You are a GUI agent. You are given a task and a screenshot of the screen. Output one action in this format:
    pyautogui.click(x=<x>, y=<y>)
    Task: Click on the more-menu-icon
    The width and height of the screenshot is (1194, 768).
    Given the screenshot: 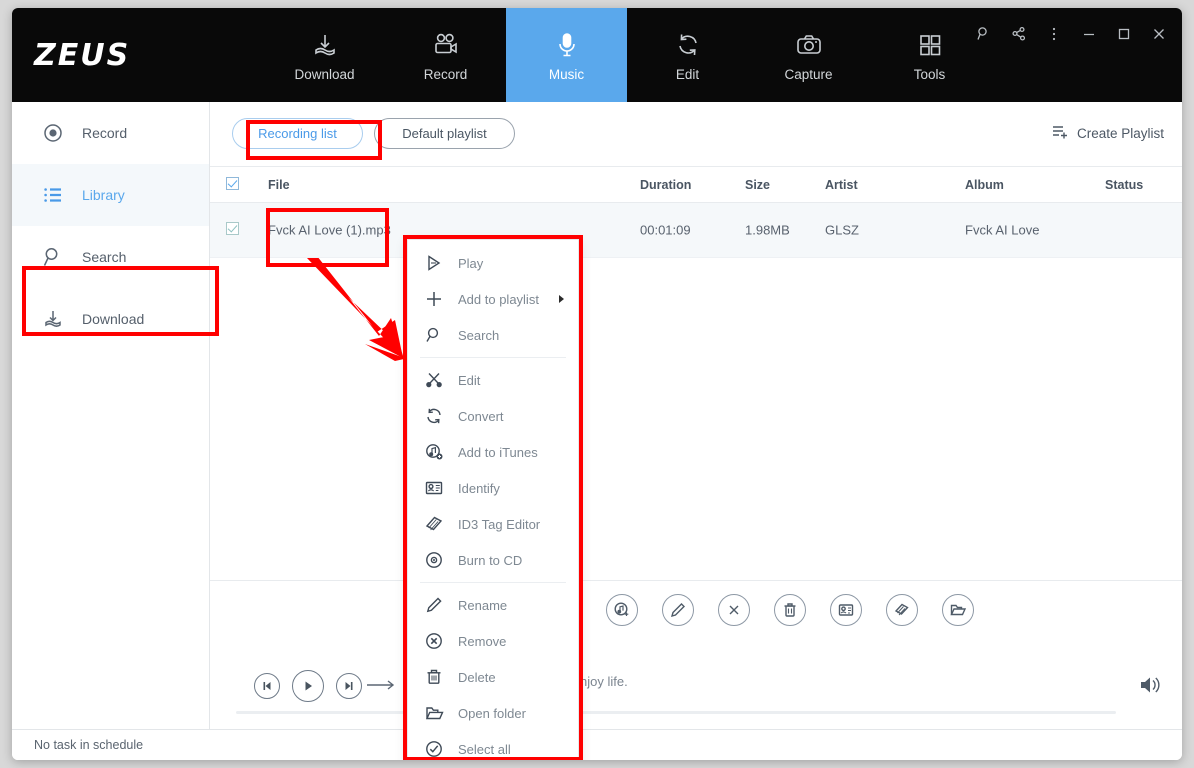 What is the action you would take?
    pyautogui.click(x=1054, y=34)
    